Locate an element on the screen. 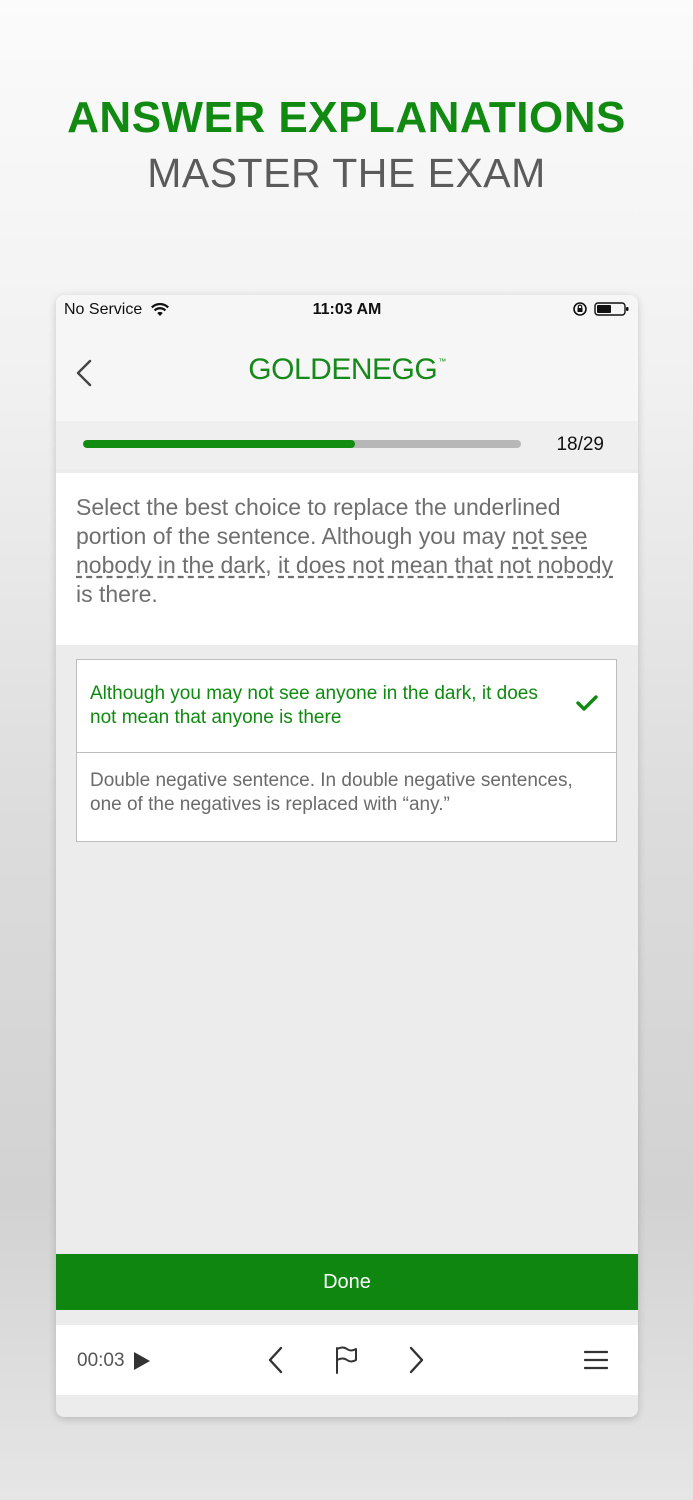  menu-icon is located at coordinates (596, 1360).